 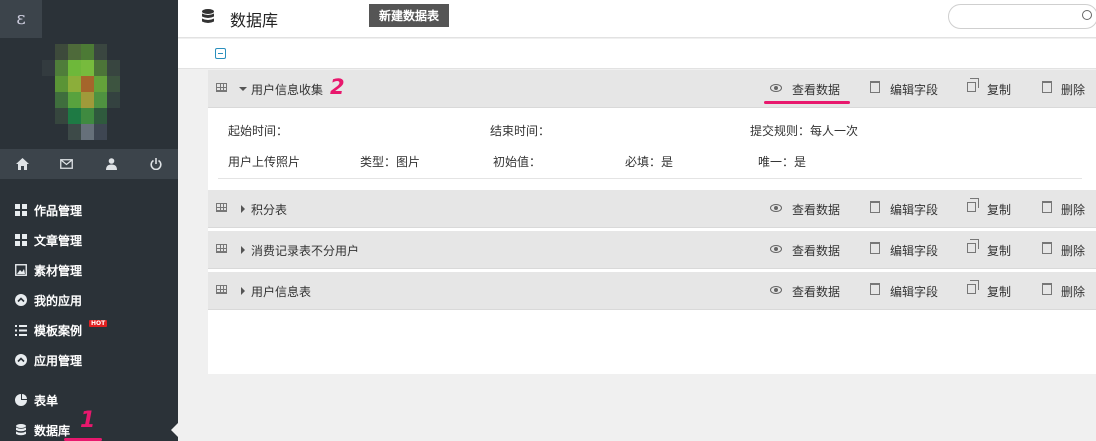 What do you see at coordinates (243, 89) in the screenshot?
I see `caret-down-icon` at bounding box center [243, 89].